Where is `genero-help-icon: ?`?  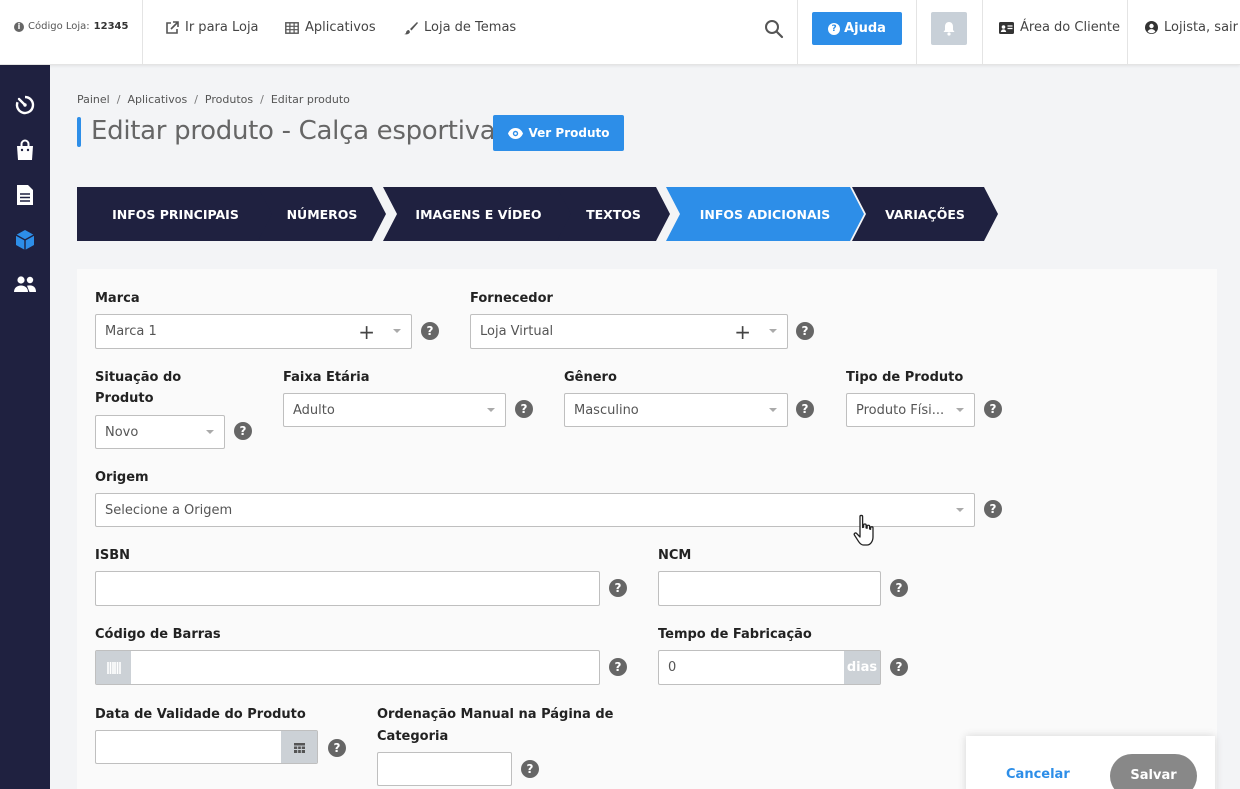 genero-help-icon: ? is located at coordinates (805, 409).